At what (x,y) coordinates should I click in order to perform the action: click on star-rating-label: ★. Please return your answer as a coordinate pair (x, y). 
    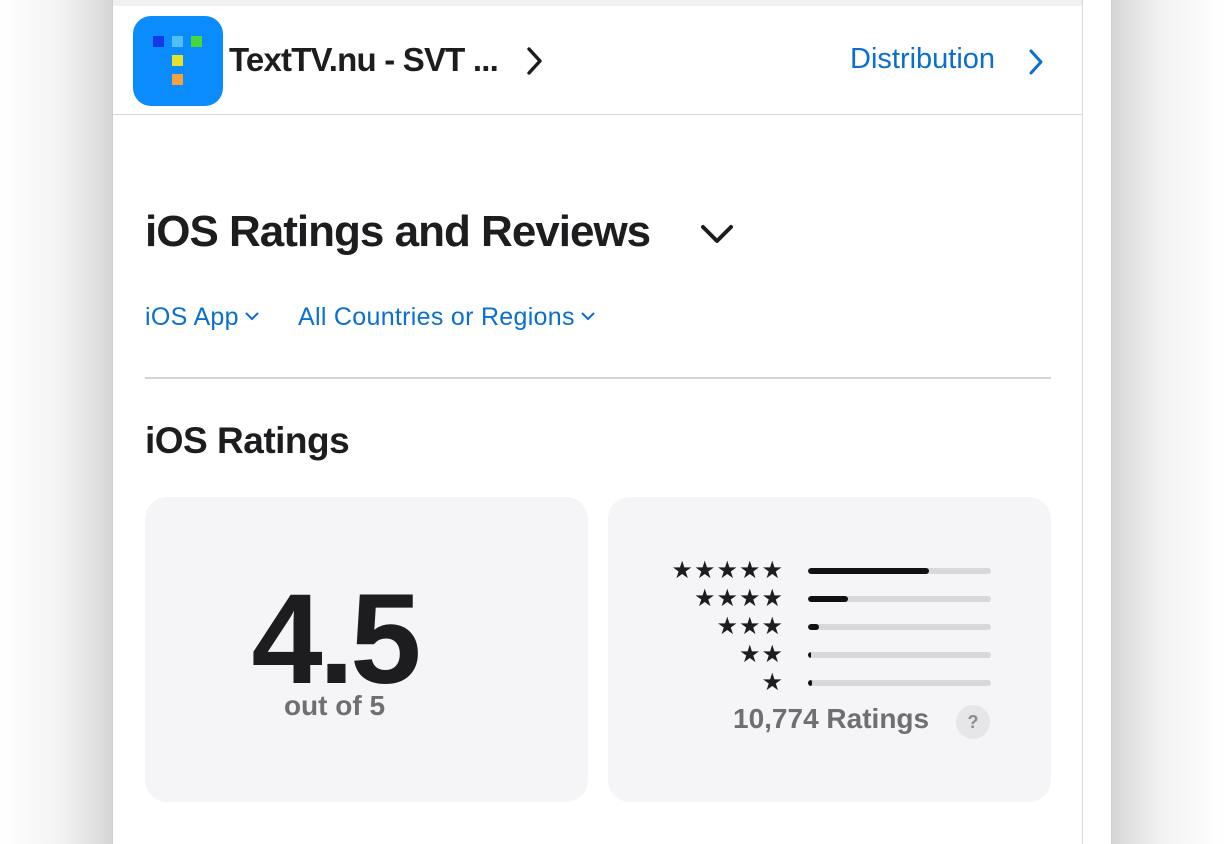
    Looking at the image, I should click on (772, 682).